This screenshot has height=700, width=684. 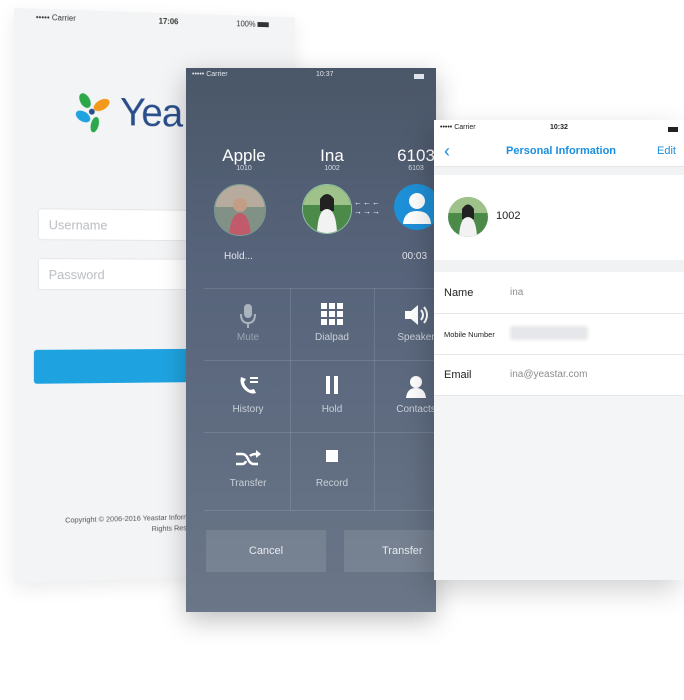 What do you see at coordinates (416, 409) in the screenshot?
I see `contacts-label: Contacts` at bounding box center [416, 409].